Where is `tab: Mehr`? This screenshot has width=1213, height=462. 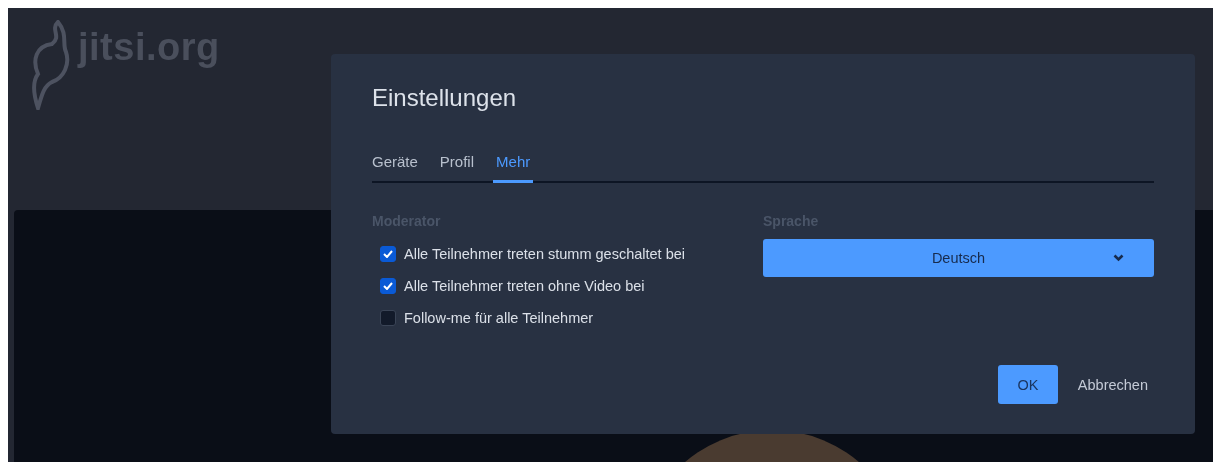
tab: Mehr is located at coordinates (513, 166).